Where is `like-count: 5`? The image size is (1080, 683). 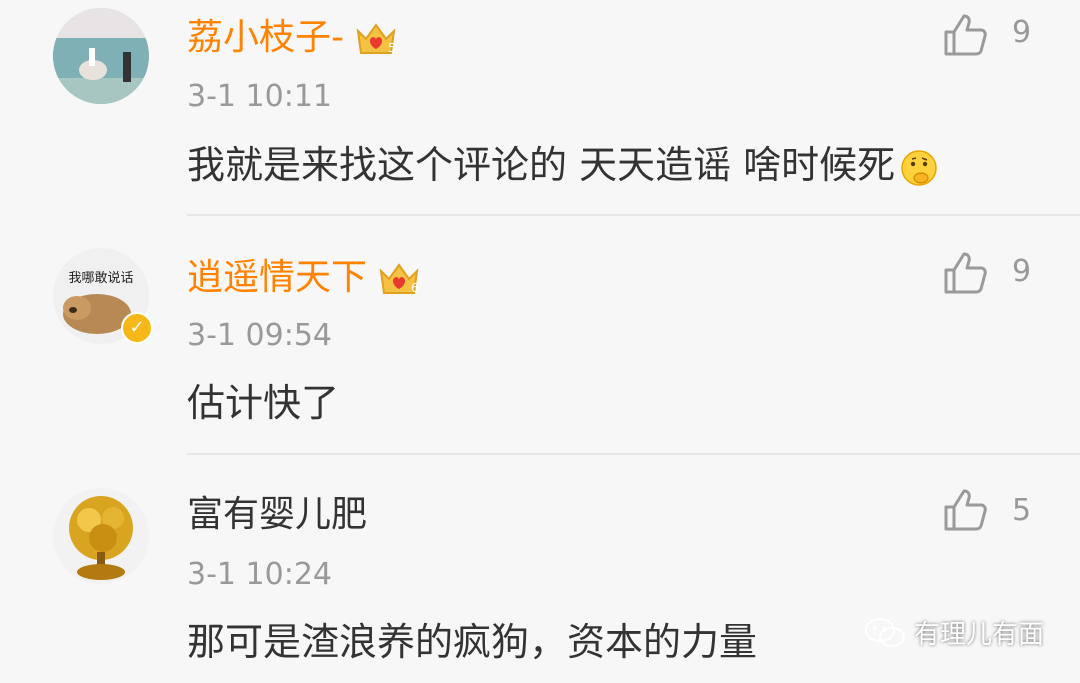 like-count: 5 is located at coordinates (1022, 510).